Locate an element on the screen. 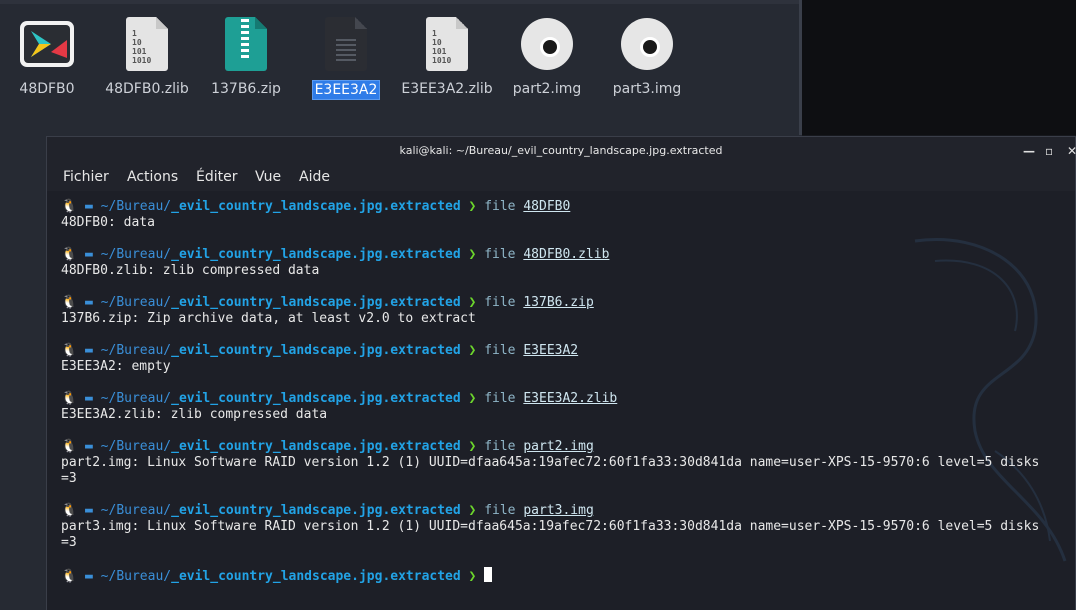 Image resolution: width=1076 pixels, height=610 pixels. close-button: ✕ is located at coordinates (1071, 151).